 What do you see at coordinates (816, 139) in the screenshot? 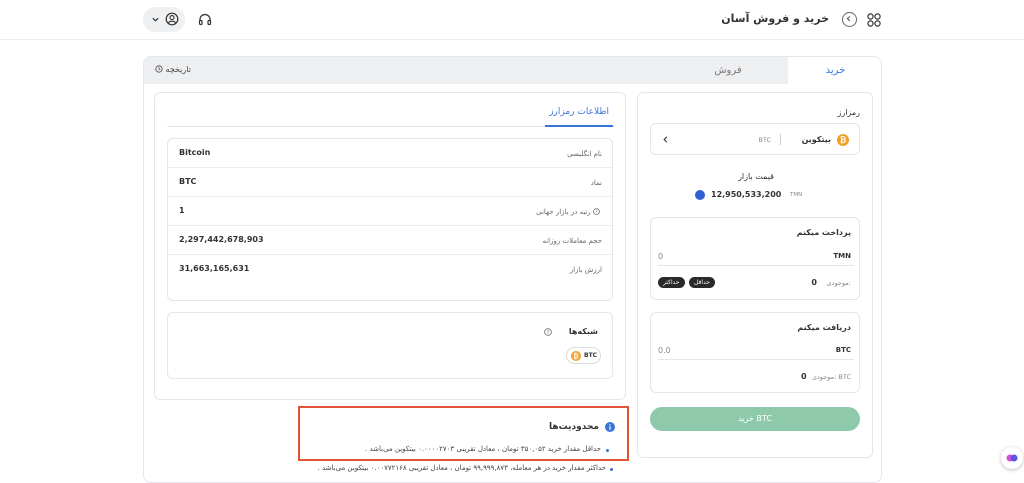
I see `coin-name: بیتکوین` at bounding box center [816, 139].